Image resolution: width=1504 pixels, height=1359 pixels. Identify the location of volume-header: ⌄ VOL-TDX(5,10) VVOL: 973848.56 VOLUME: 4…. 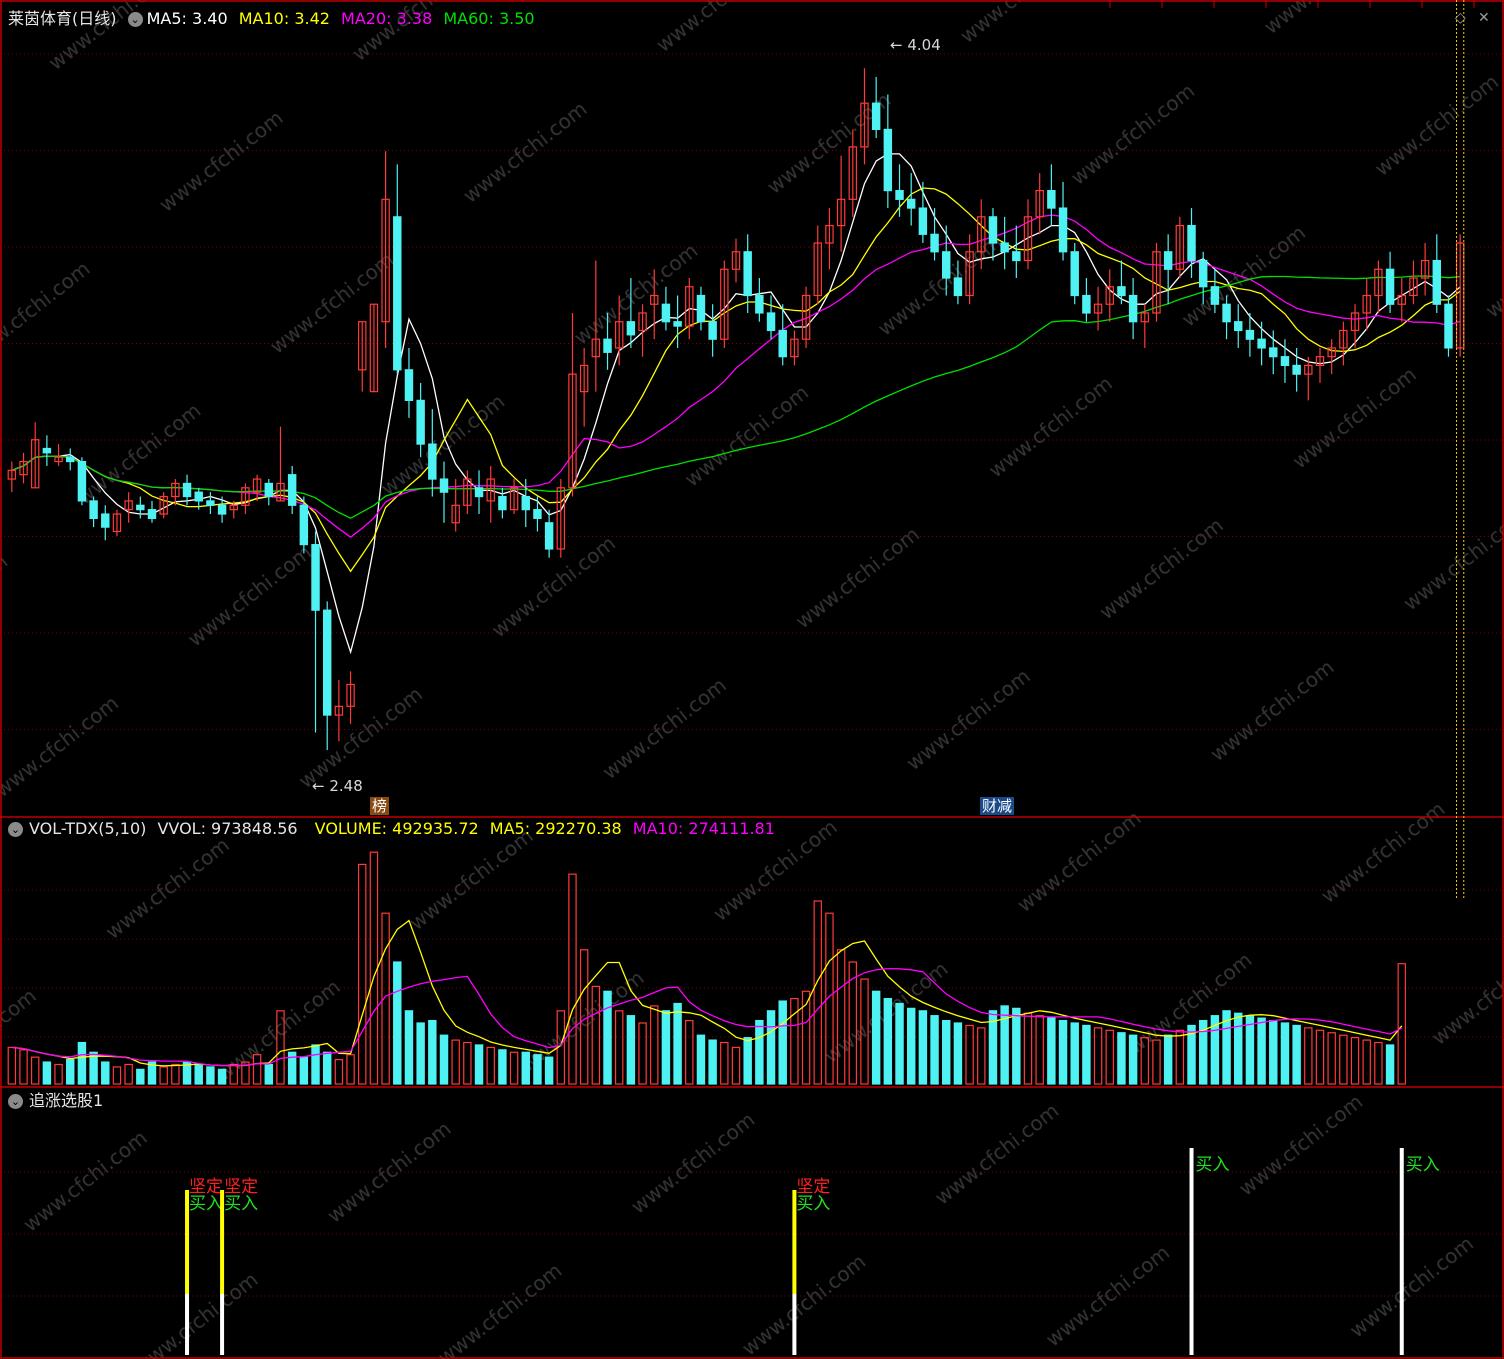
(391, 829).